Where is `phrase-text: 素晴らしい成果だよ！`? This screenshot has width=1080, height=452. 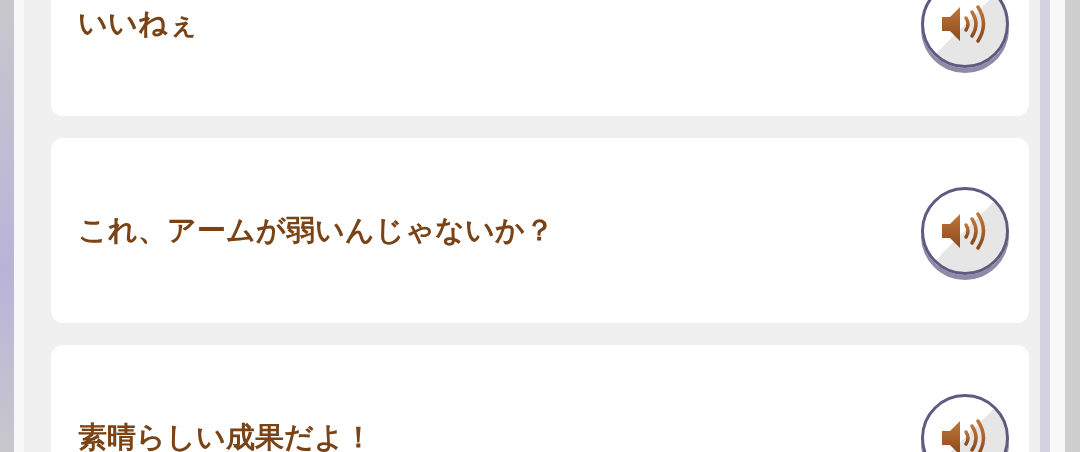
phrase-text: 素晴らしい成果だよ！ is located at coordinates (225, 435).